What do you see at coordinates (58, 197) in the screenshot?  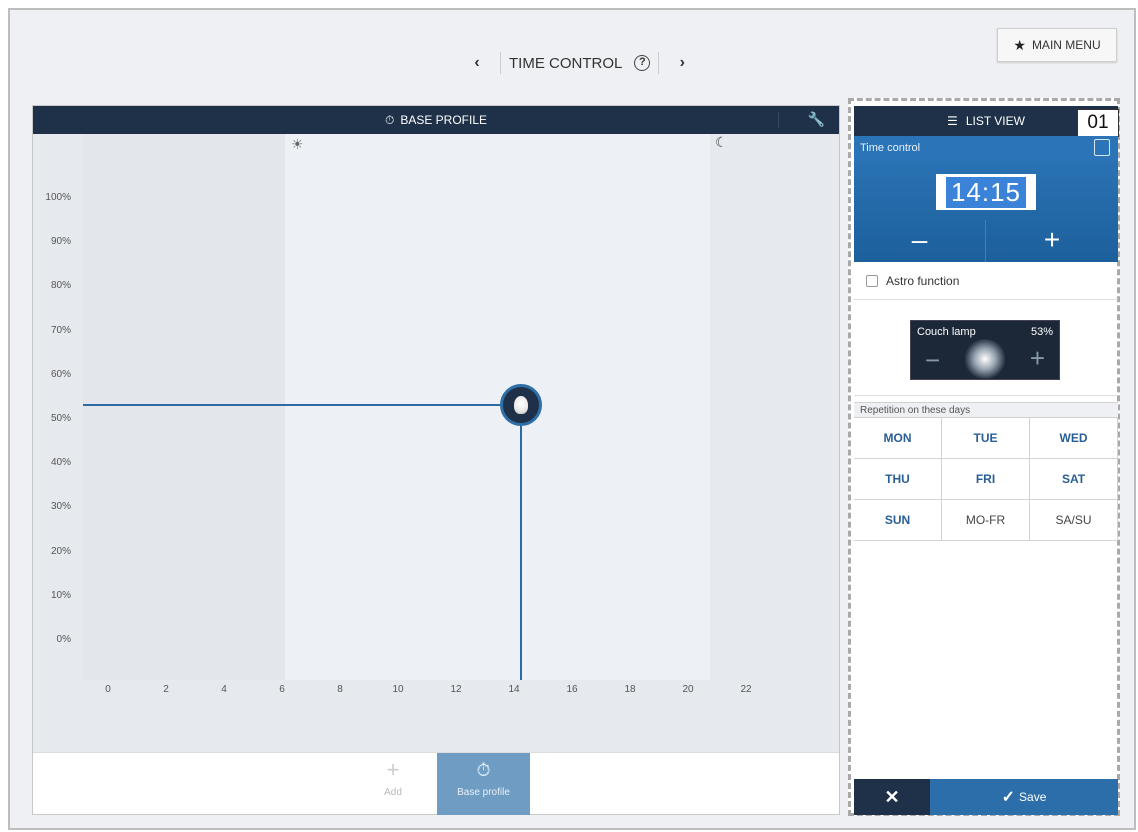 I see `y-tick-label: 100%` at bounding box center [58, 197].